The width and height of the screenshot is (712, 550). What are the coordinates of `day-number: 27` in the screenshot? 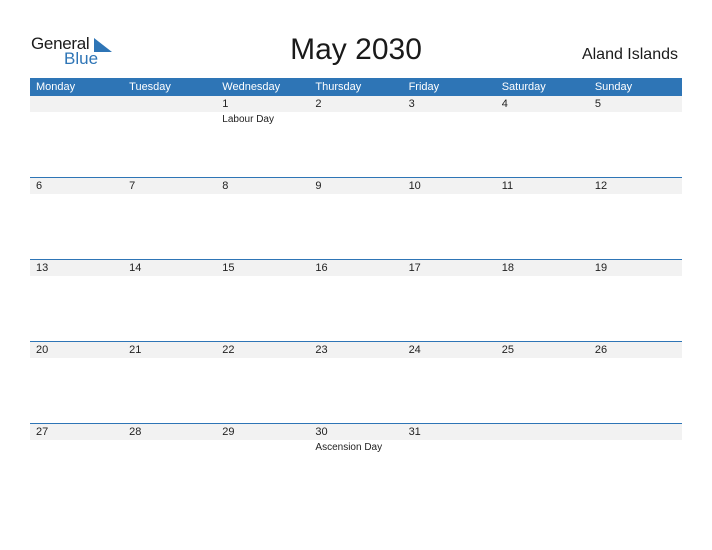 It's located at (42, 432).